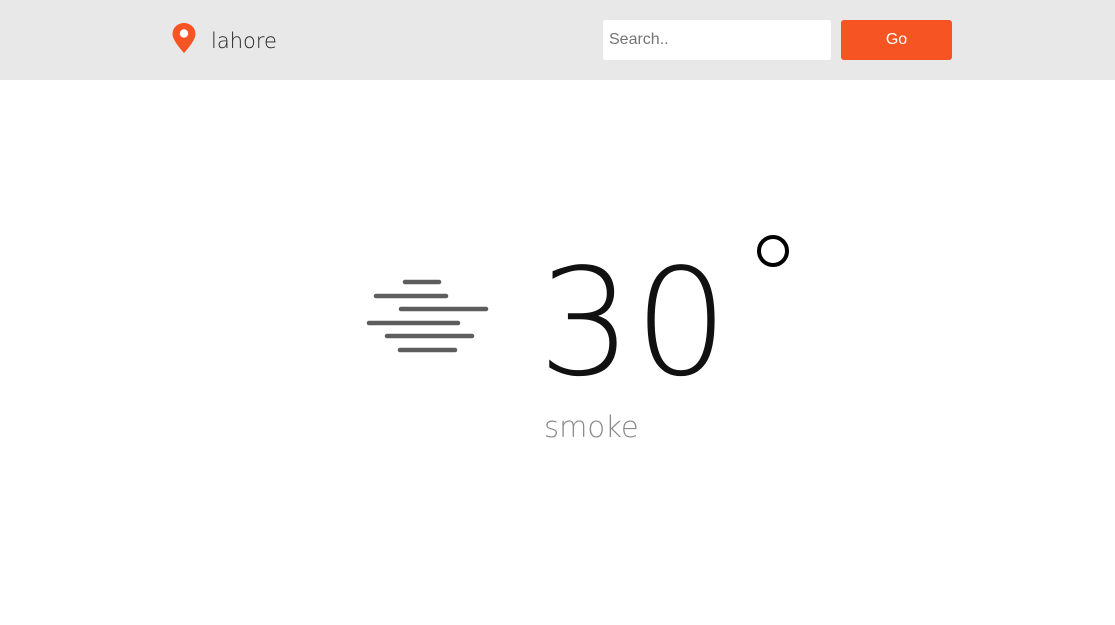  What do you see at coordinates (773, 251) in the screenshot?
I see `degree-symbol-icon` at bounding box center [773, 251].